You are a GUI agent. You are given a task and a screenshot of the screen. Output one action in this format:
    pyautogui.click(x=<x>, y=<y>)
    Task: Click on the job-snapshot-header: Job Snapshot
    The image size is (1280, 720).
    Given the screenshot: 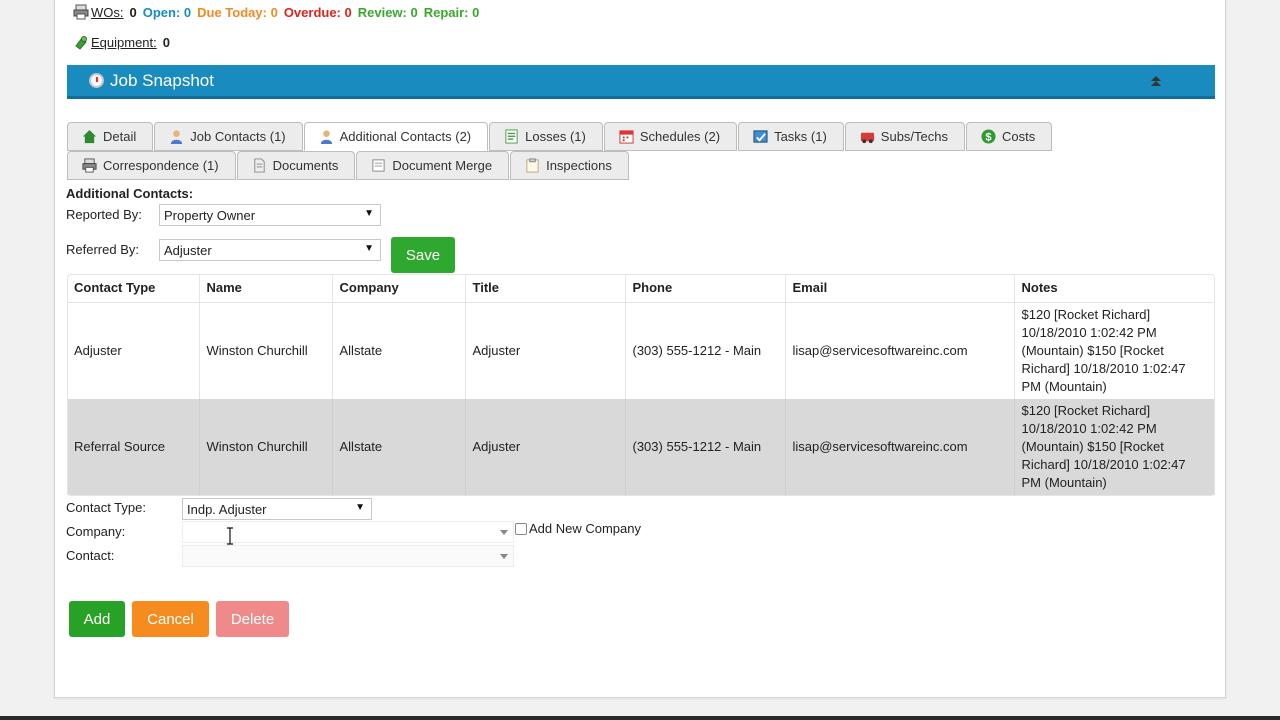 What is the action you would take?
    pyautogui.click(x=641, y=82)
    